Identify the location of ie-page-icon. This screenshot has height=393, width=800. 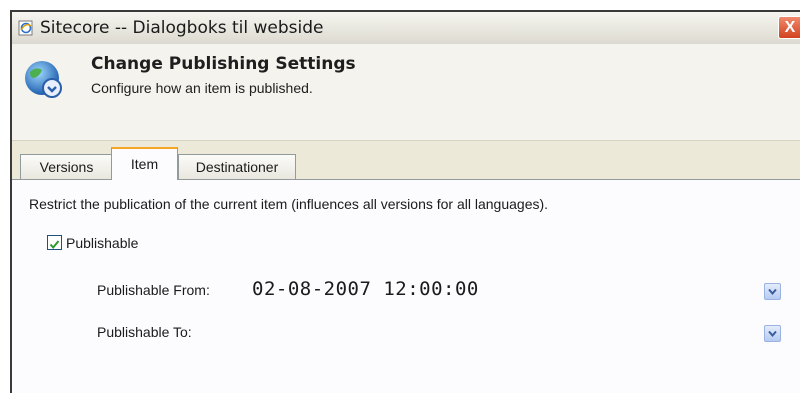
(26, 28).